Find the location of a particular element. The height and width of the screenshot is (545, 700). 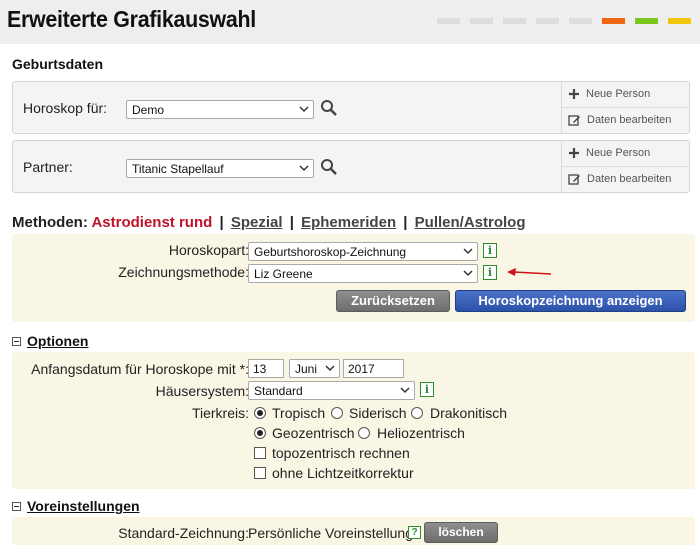

house-system-select: Standard is located at coordinates (331, 390).